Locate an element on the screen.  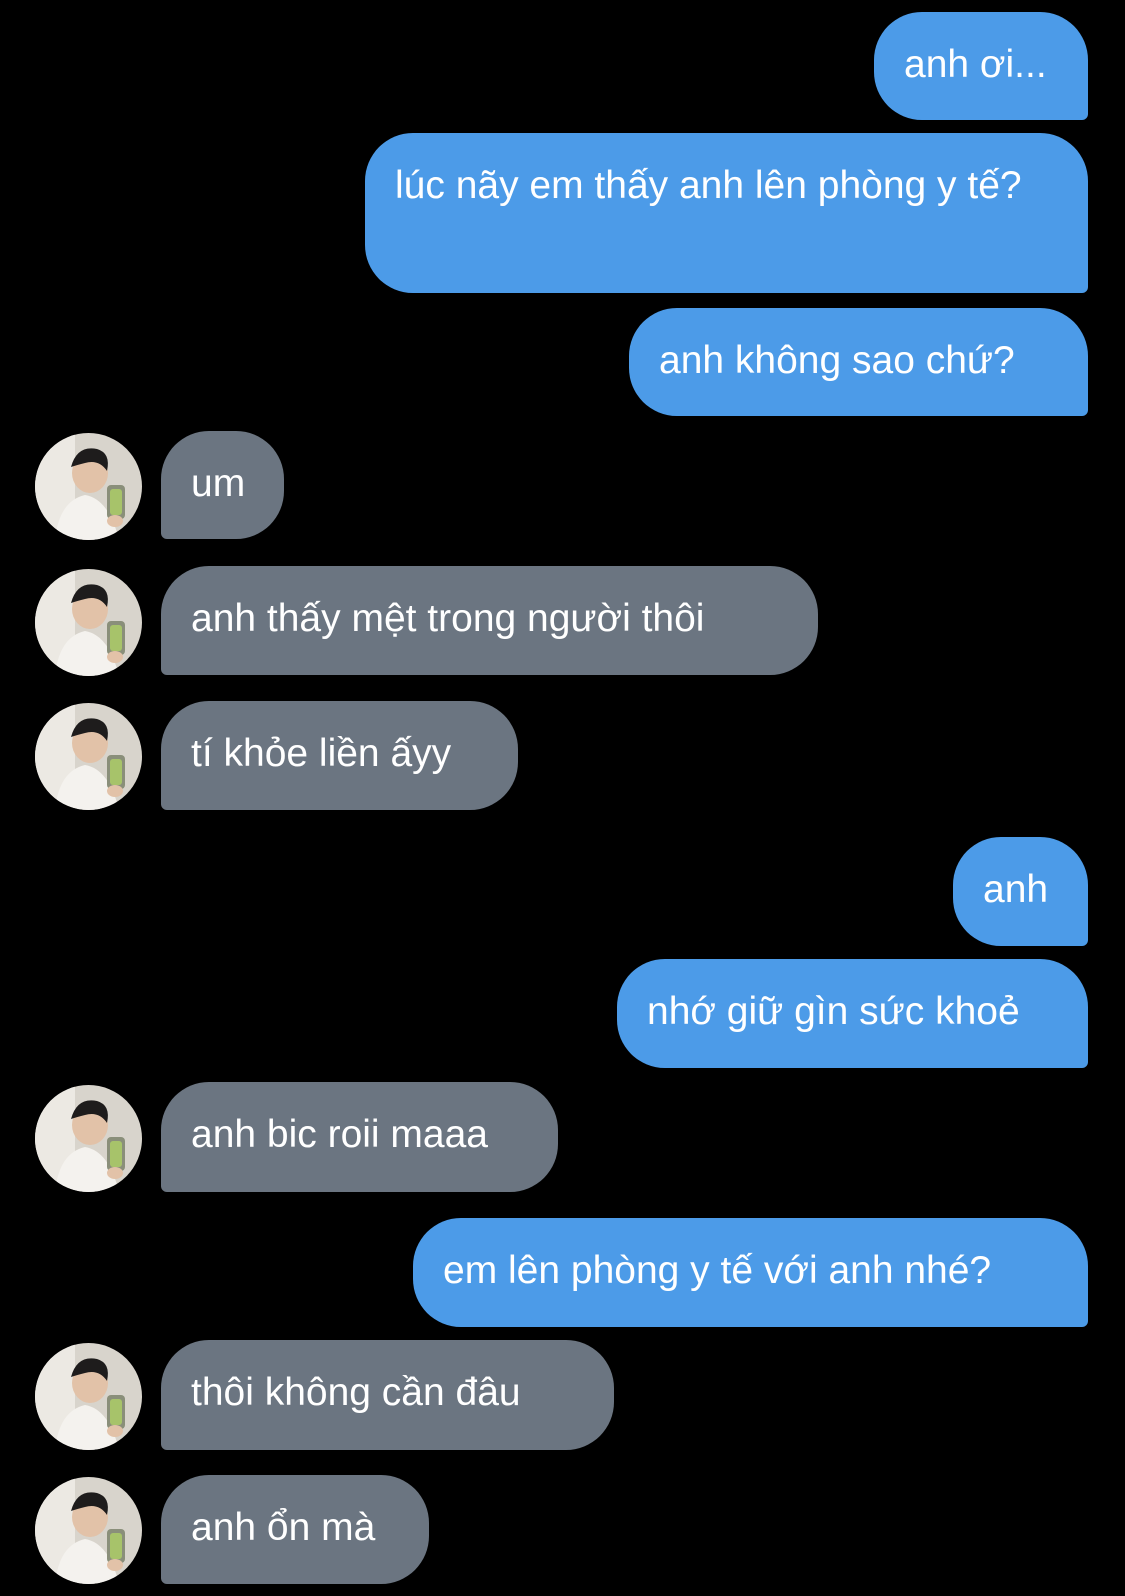
message-bubble-incoming: anh bic roii maaa is located at coordinates (359, 1137).